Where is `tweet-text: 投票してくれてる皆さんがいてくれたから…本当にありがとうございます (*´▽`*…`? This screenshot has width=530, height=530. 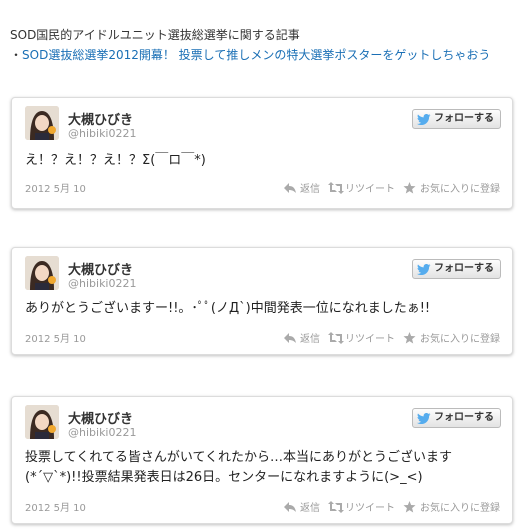 tweet-text: 投票してくれてる皆さんがいてくれたから…本当にありがとうございます (*´▽`*… is located at coordinates (263, 468).